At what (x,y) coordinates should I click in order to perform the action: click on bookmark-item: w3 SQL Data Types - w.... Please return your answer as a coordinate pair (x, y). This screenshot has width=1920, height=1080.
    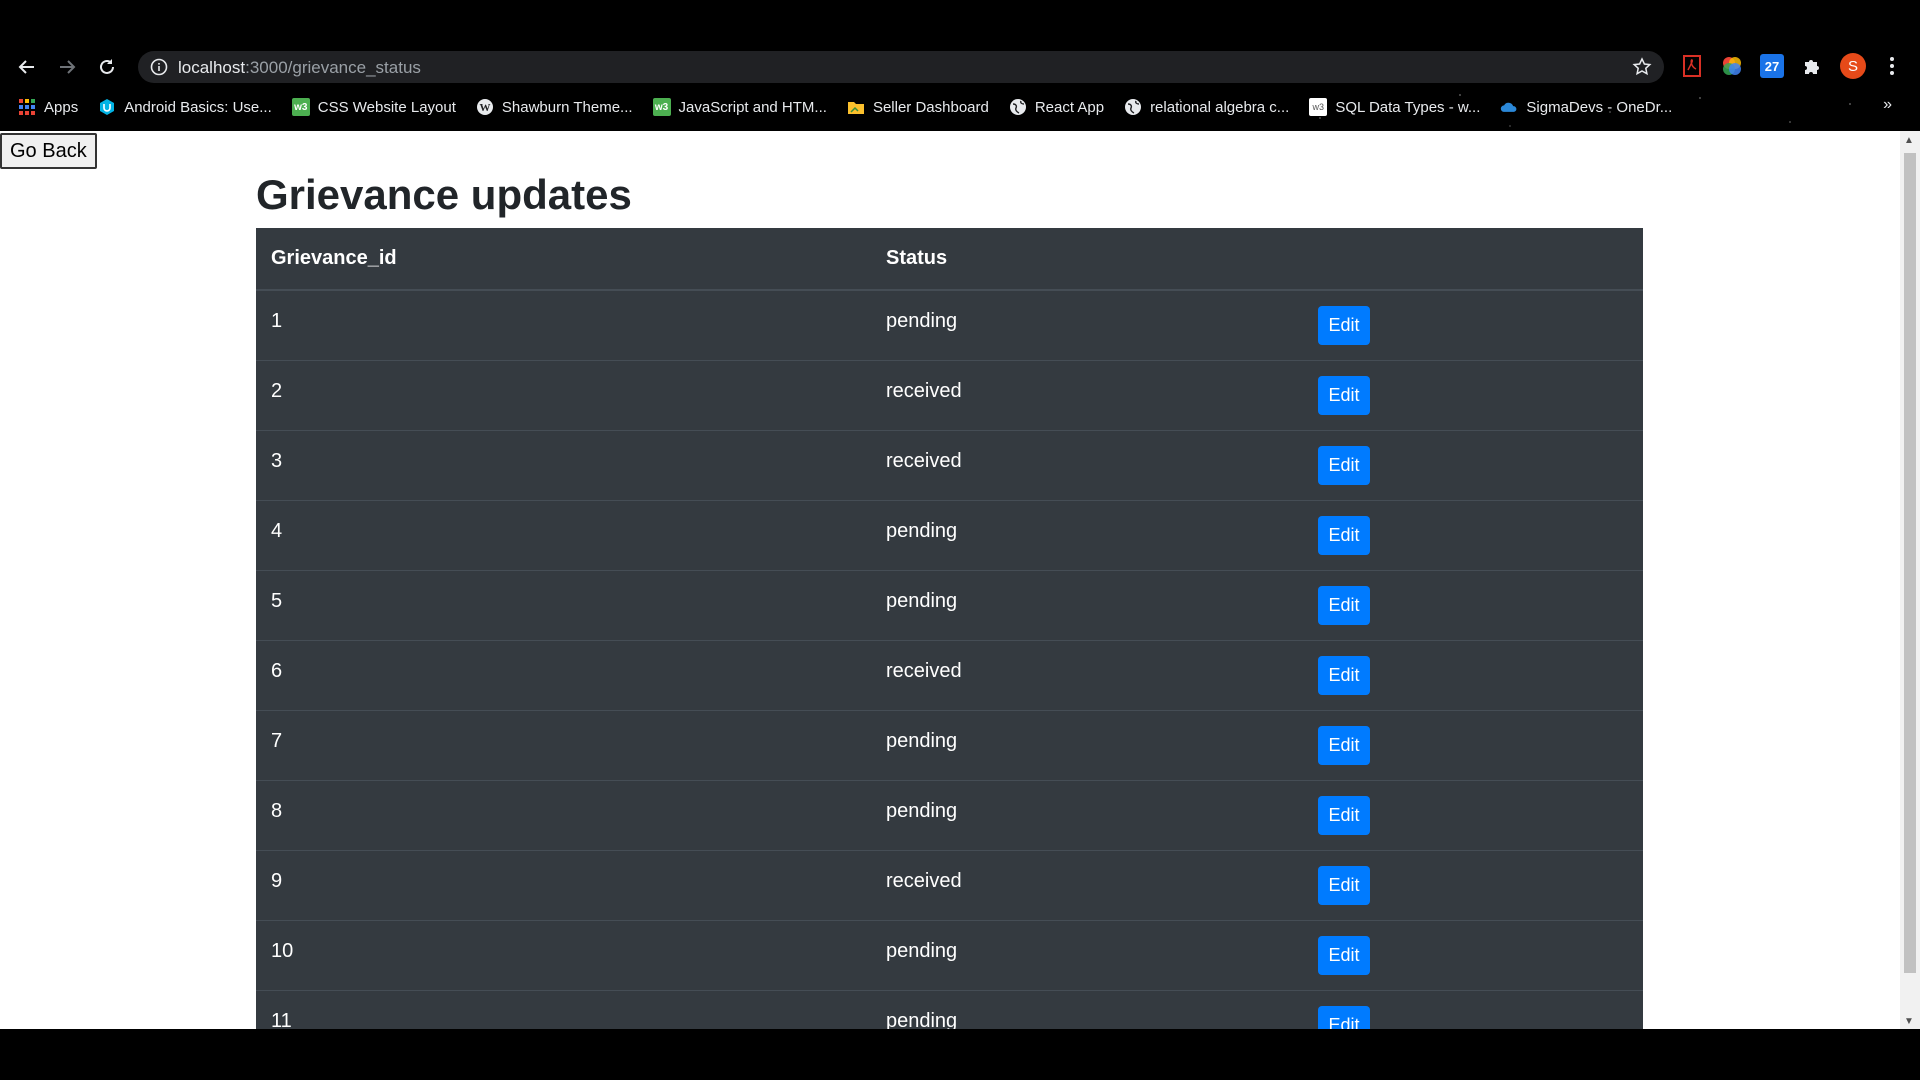
    Looking at the image, I should click on (1394, 107).